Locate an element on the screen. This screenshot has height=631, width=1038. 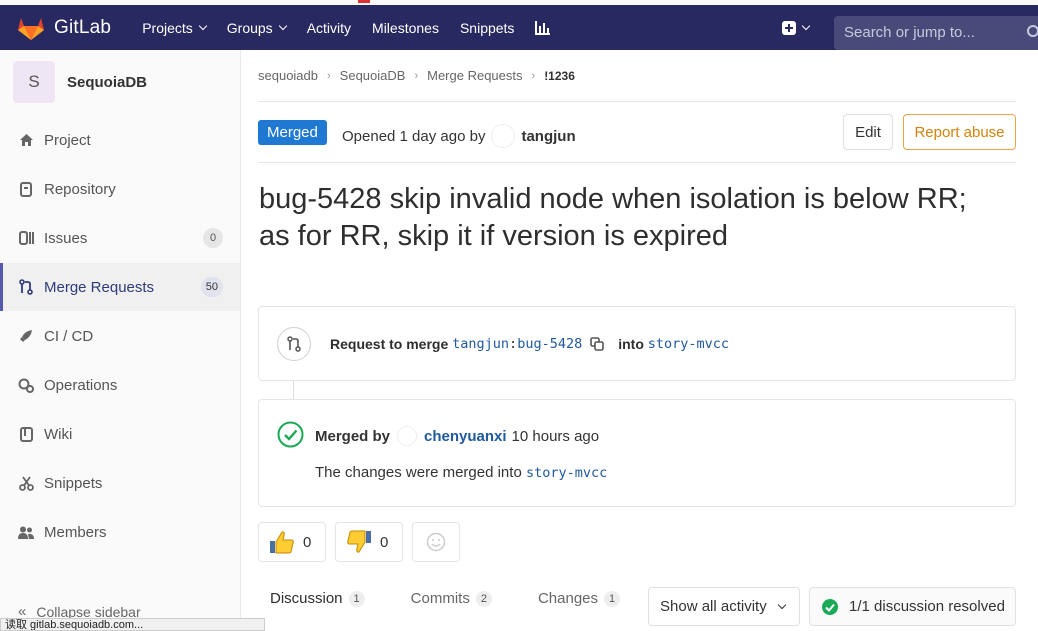
tab-label: Commits is located at coordinates (440, 598).